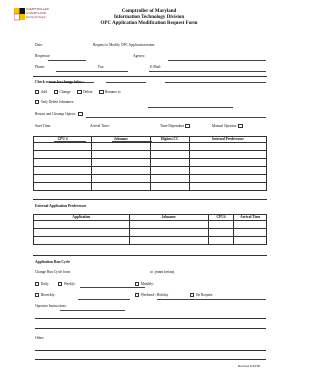  I want to click on form-title-2: Information Technology Division, so click(149, 17).